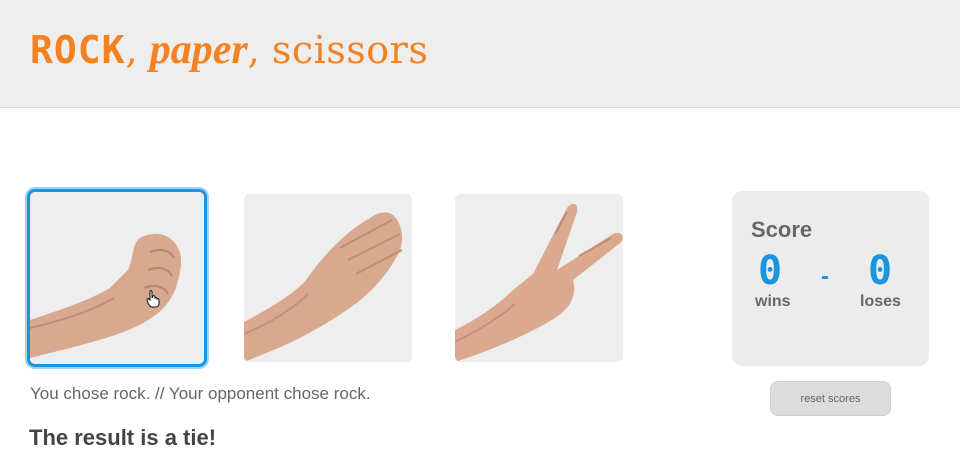 The image size is (960, 468). Describe the element at coordinates (880, 301) in the screenshot. I see `loses-label: loses` at that location.